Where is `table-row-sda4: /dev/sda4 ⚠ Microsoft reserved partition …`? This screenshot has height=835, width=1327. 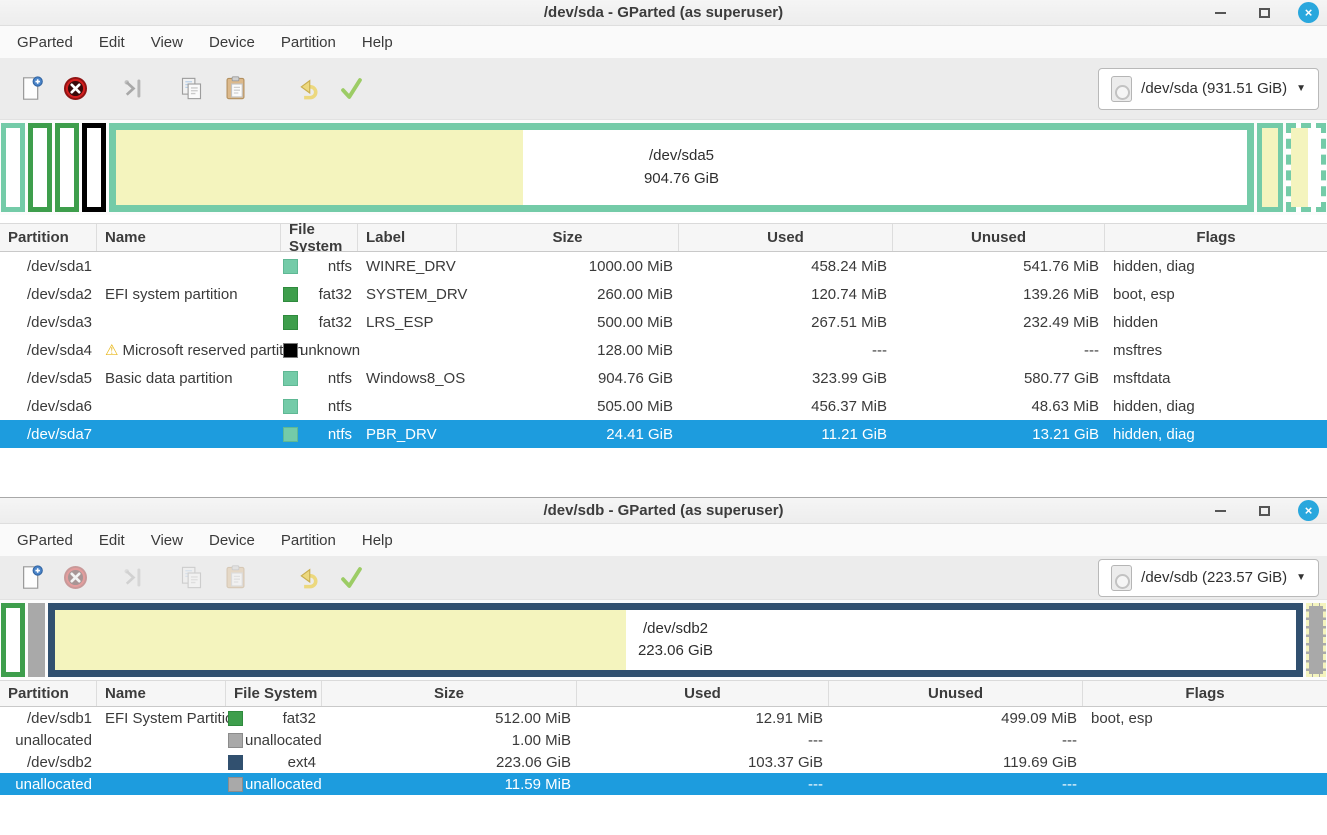 table-row-sda4: /dev/sda4 ⚠ Microsoft reserved partition … is located at coordinates (663, 350).